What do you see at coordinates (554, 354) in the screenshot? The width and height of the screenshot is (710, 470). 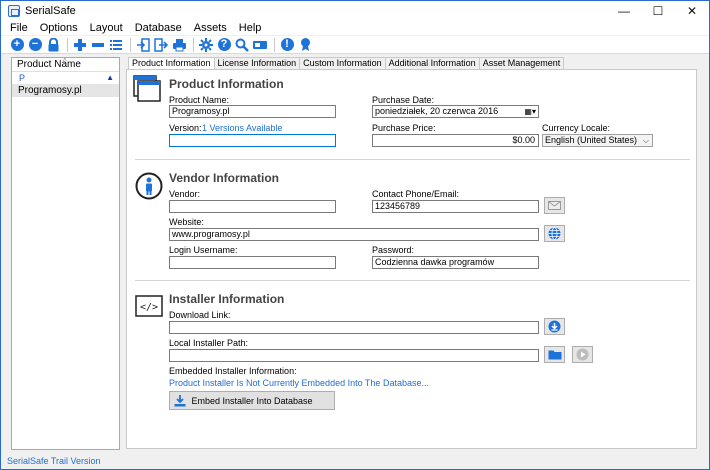 I see `browse-folder-button` at bounding box center [554, 354].